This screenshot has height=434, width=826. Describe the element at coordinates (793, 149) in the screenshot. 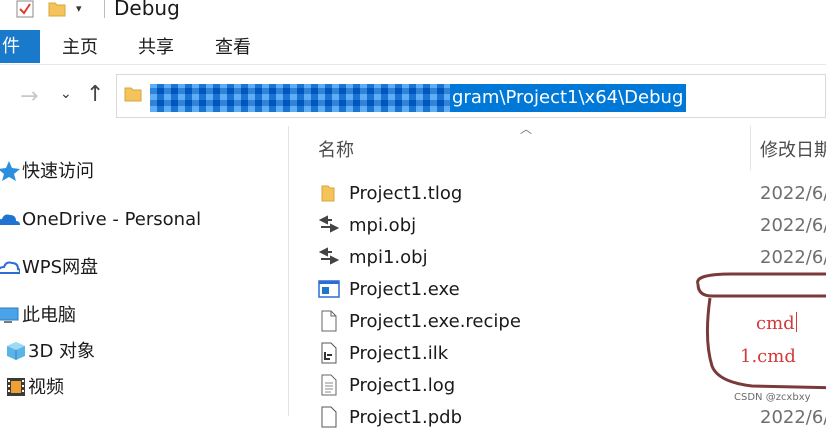

I see `column-header-date: 修改日期` at that location.